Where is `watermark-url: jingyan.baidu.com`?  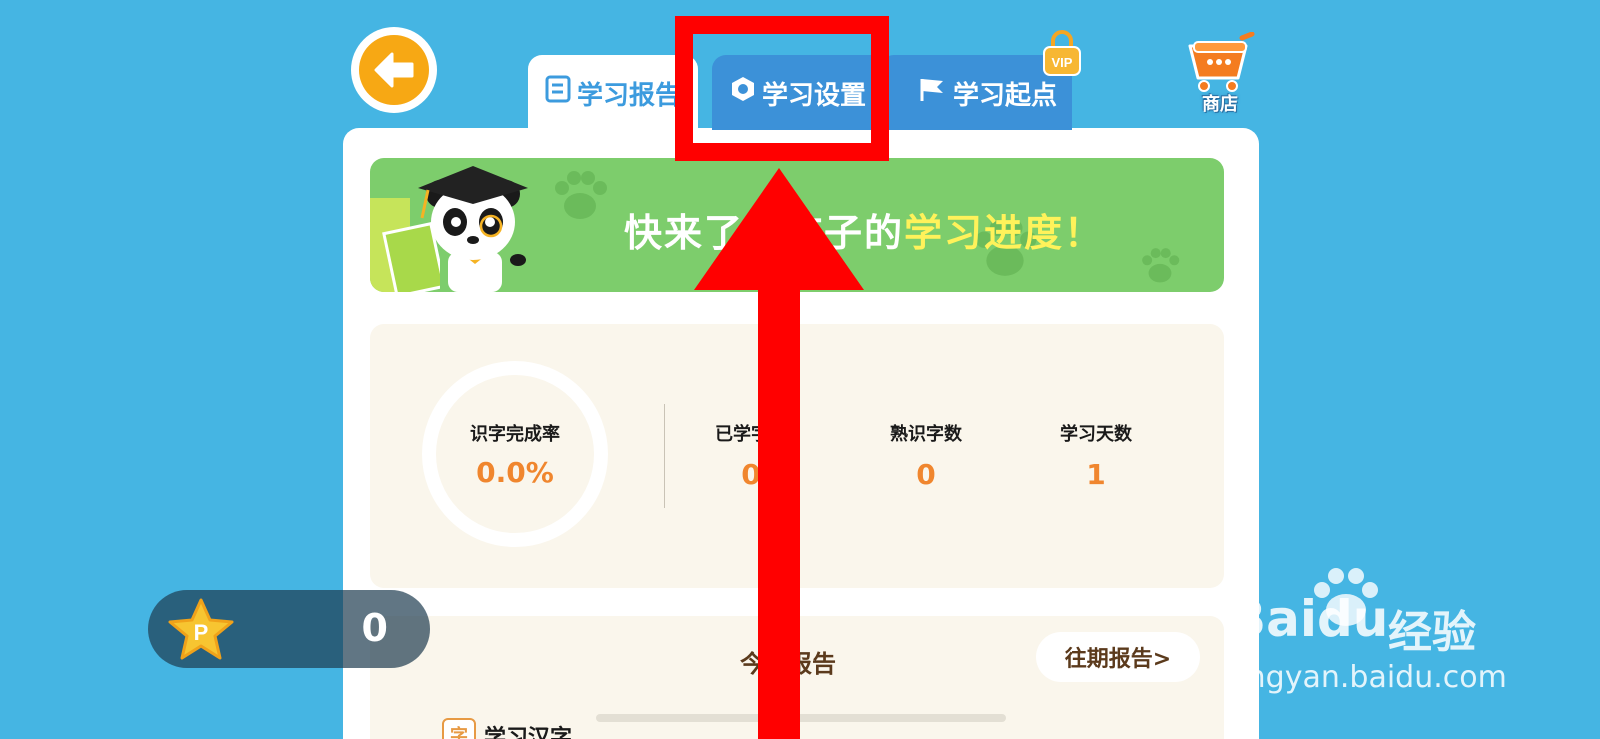 watermark-url: jingyan.baidu.com is located at coordinates (1368, 677).